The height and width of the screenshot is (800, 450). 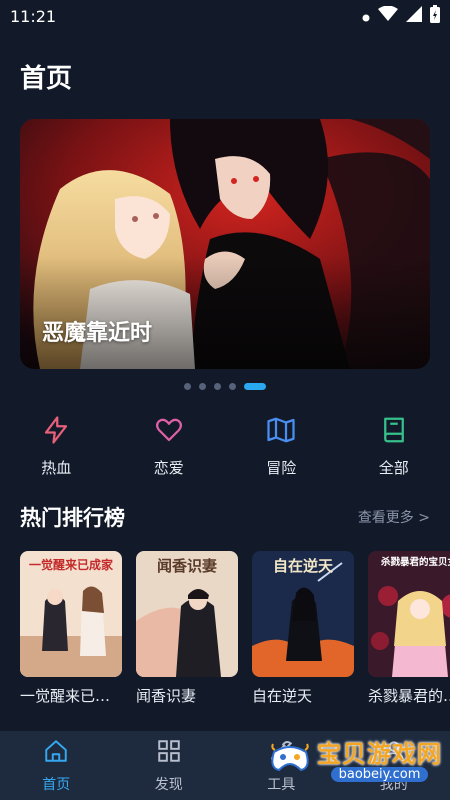 What do you see at coordinates (169, 432) in the screenshot?
I see `heart-icon` at bounding box center [169, 432].